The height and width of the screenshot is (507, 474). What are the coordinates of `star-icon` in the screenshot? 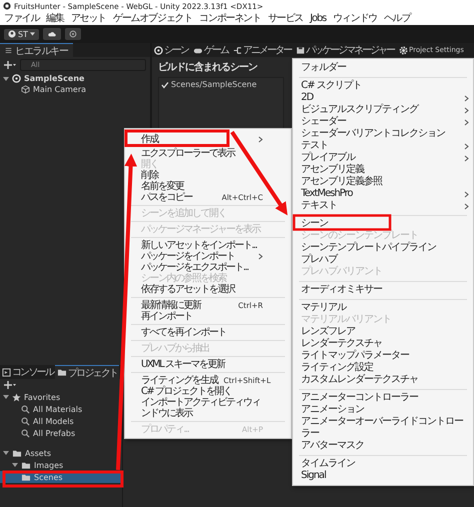 It's located at (16, 397).